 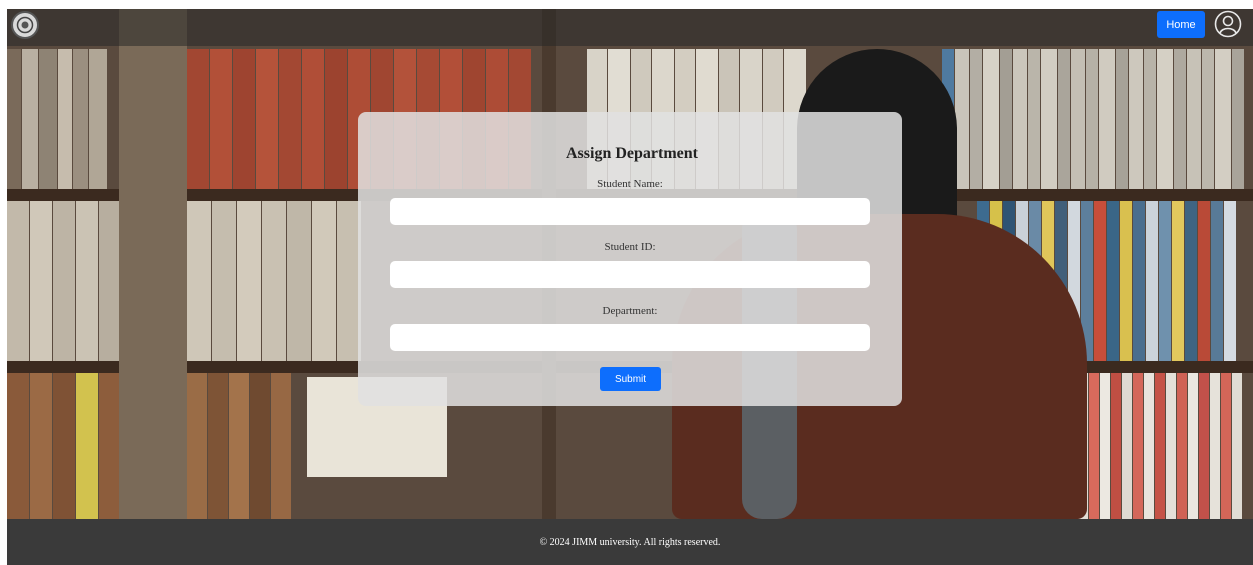 I want to click on home-button: Home, so click(x=1181, y=24).